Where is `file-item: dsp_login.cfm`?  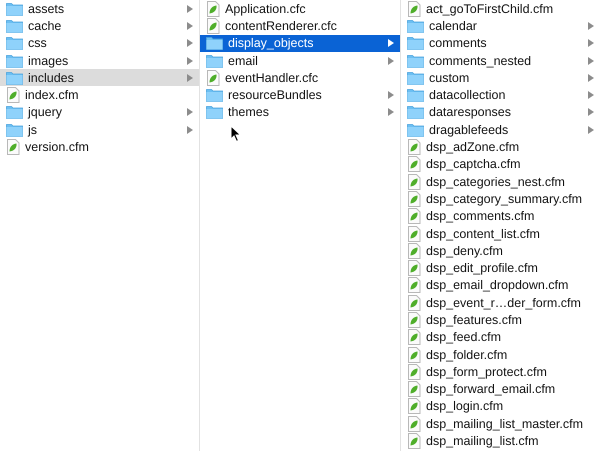
file-item: dsp_login.cfm is located at coordinates (500, 407).